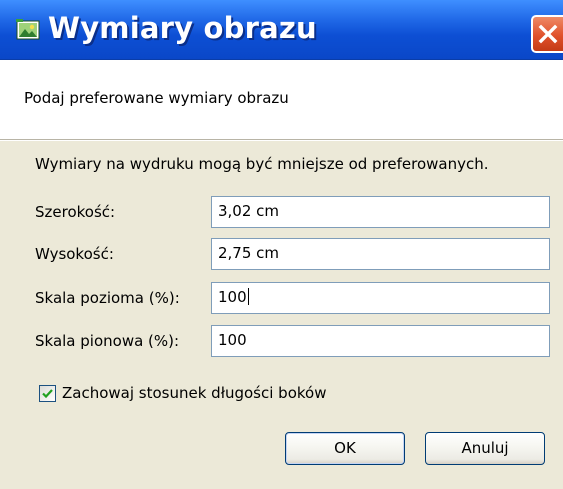 This screenshot has width=563, height=489. I want to click on vertical-scale-label: Skala pionowa (%):, so click(107, 341).